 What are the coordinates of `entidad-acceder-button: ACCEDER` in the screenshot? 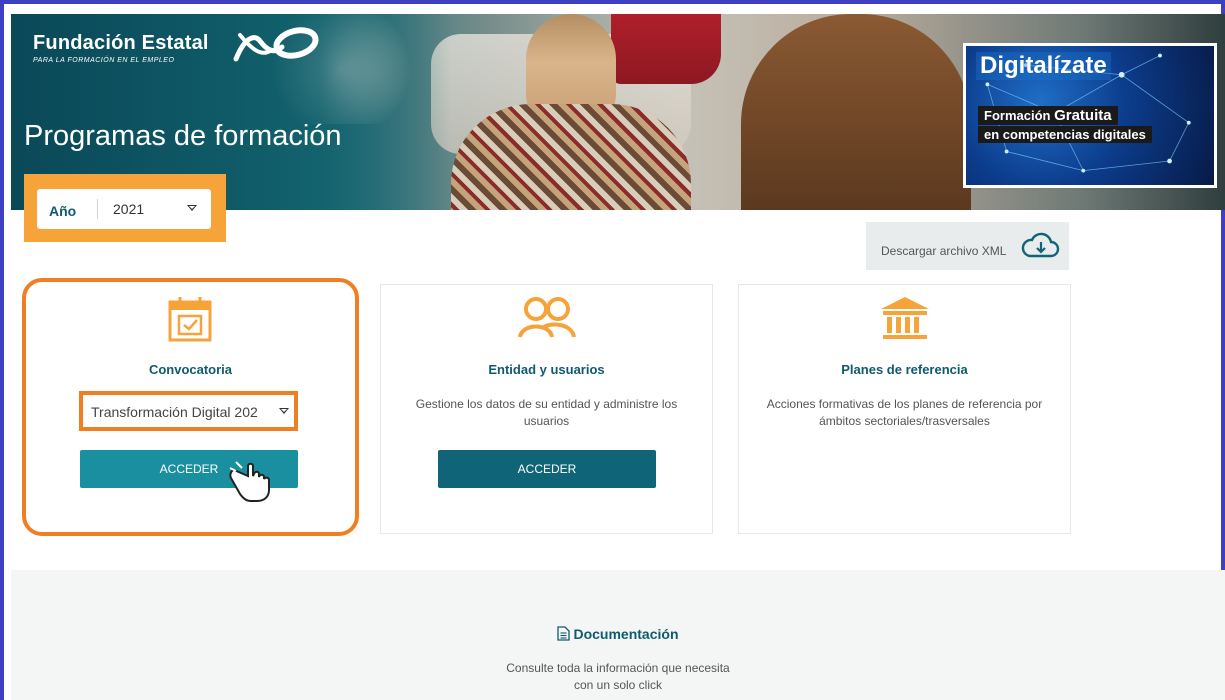 It's located at (547, 469).